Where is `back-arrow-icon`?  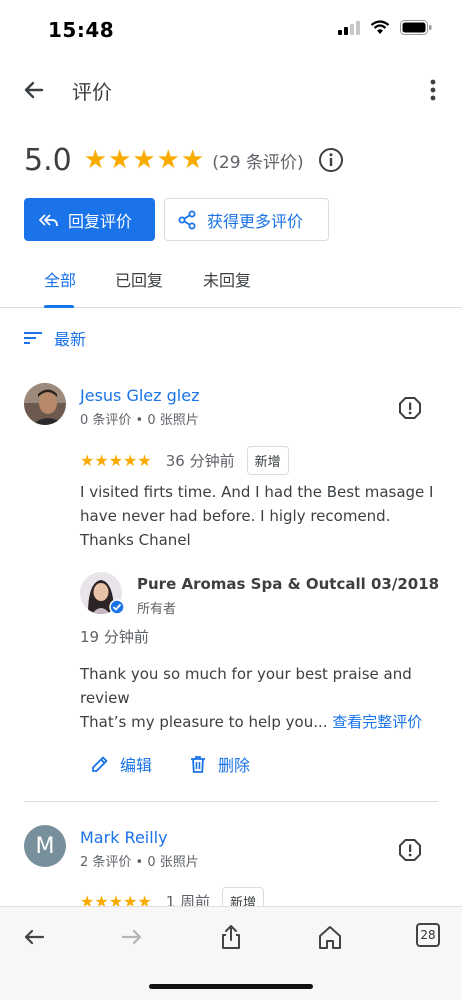 back-arrow-icon is located at coordinates (34, 90).